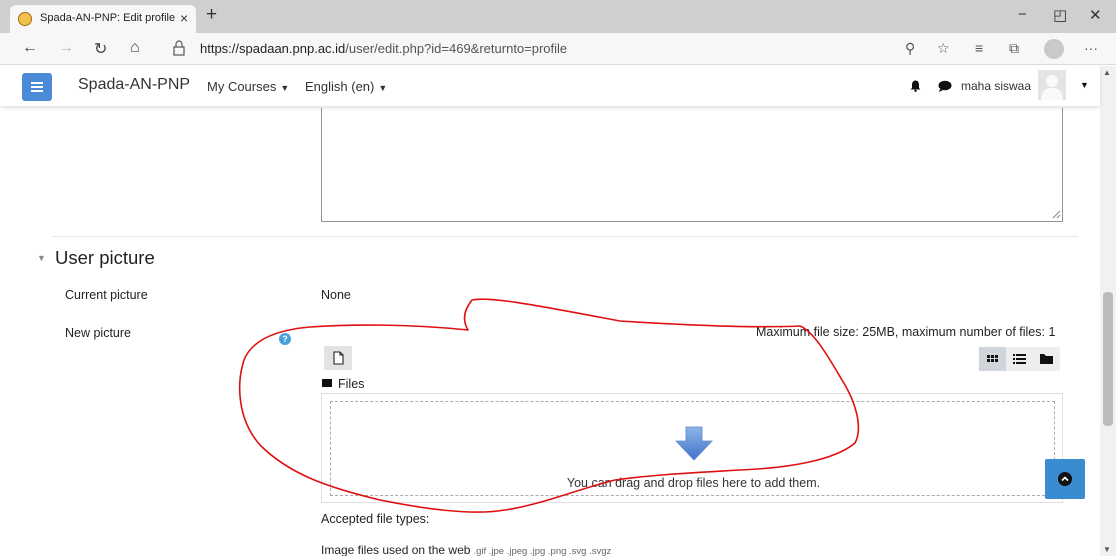  I want to click on list-view-button, so click(1019, 359).